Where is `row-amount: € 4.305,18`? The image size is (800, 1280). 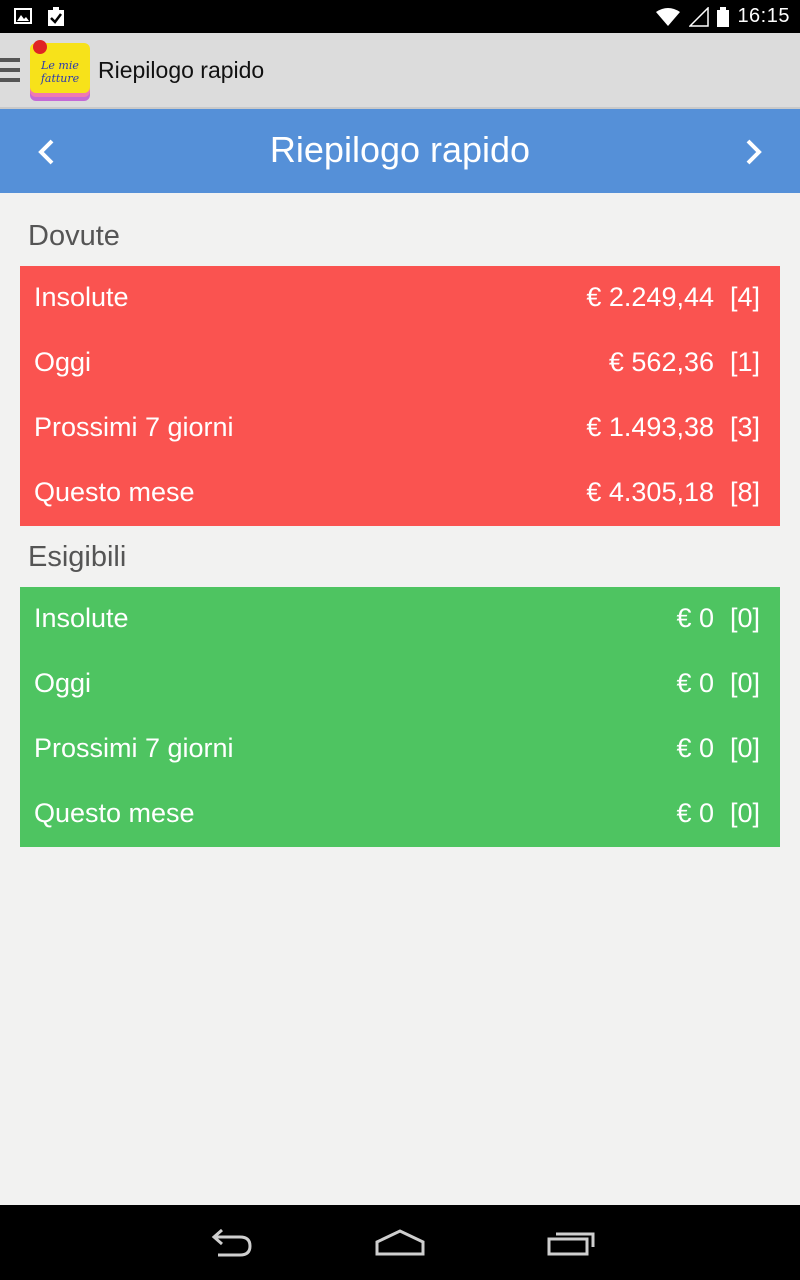
row-amount: € 4.305,18 is located at coordinates (650, 492).